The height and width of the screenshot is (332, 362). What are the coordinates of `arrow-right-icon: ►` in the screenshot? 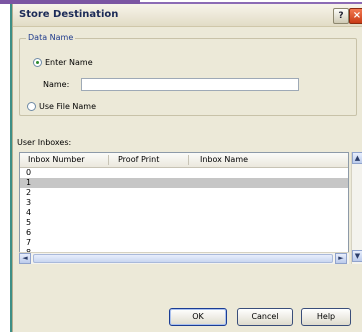 It's located at (341, 258).